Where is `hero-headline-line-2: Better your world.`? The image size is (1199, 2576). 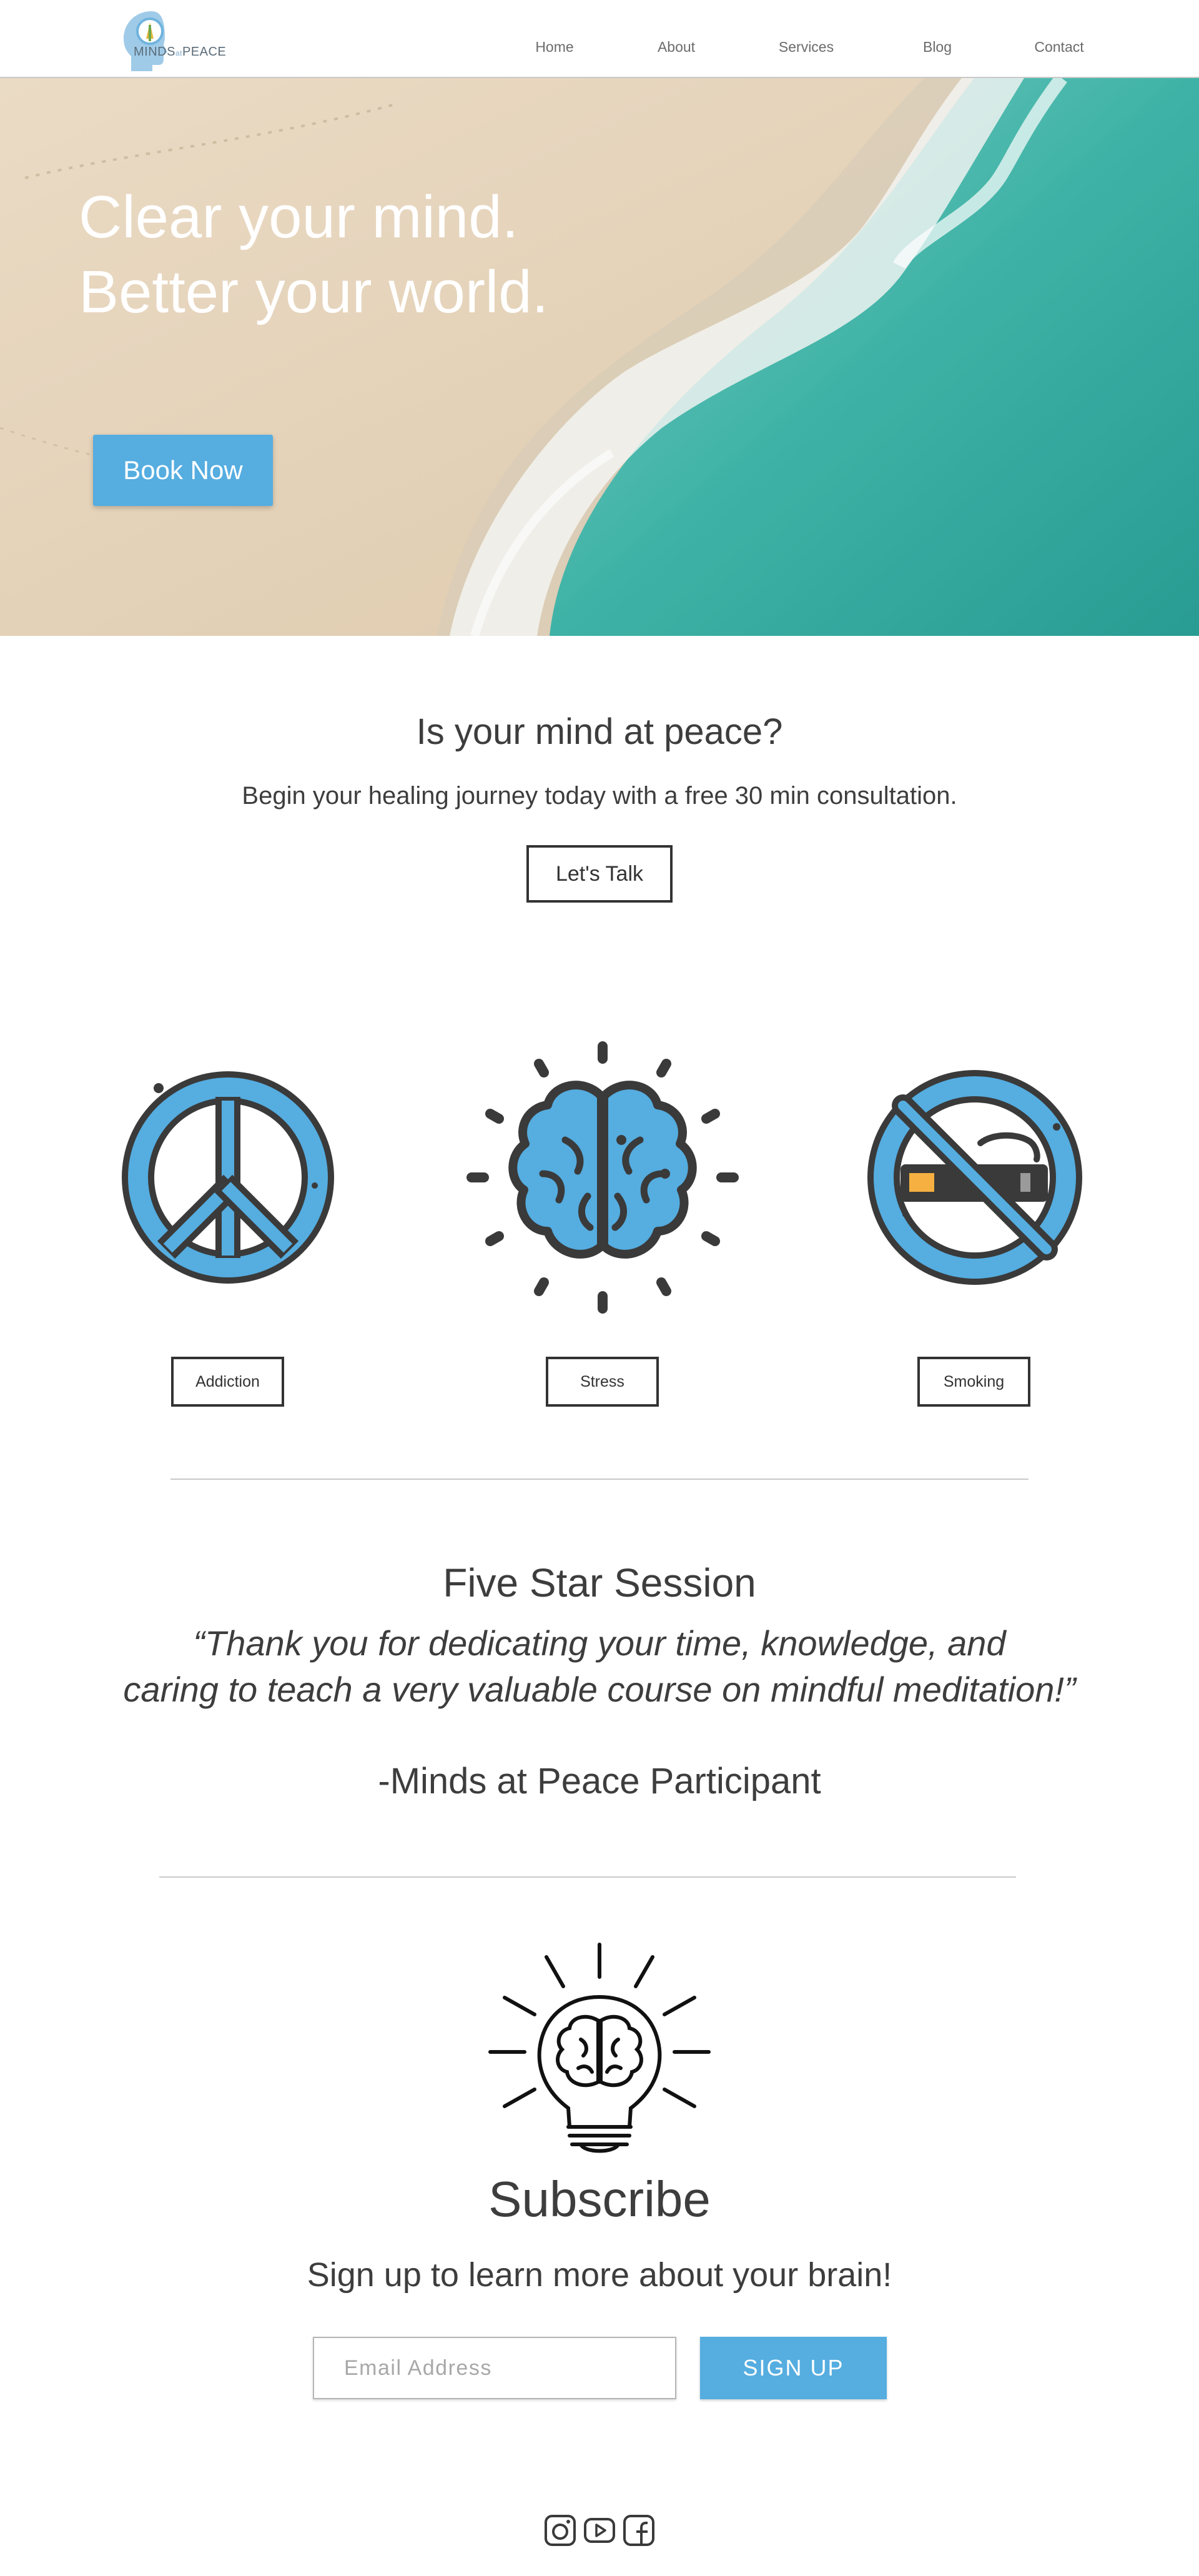 hero-headline-line-2: Better your world. is located at coordinates (314, 292).